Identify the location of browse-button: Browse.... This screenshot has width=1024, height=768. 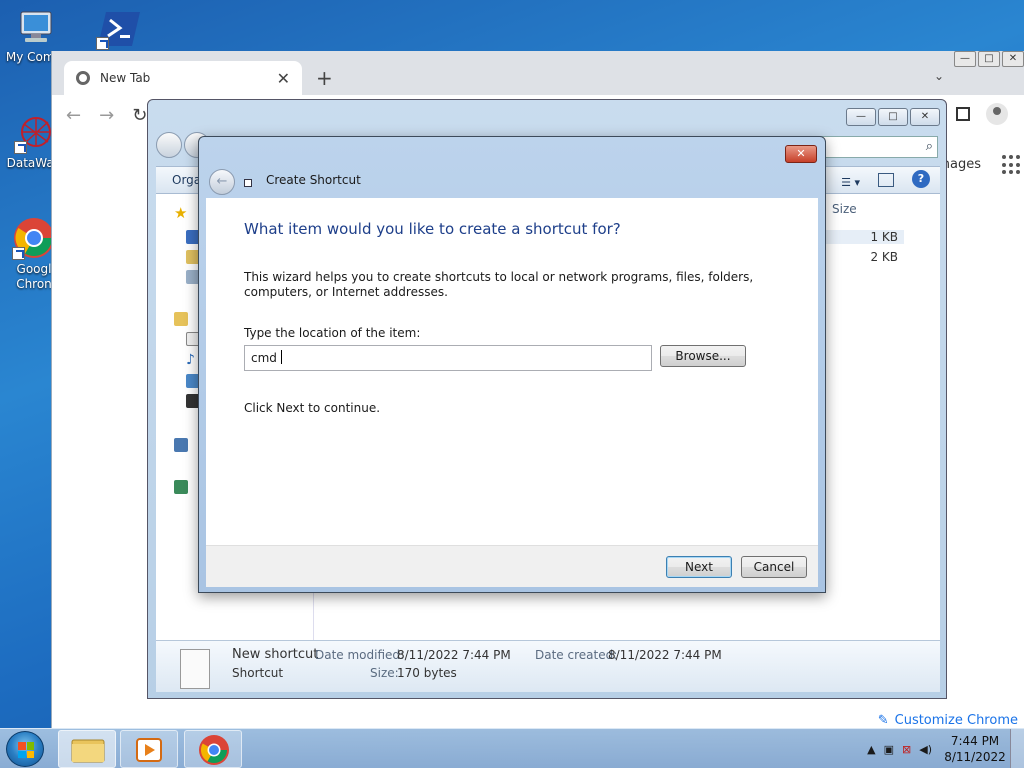
(703, 356).